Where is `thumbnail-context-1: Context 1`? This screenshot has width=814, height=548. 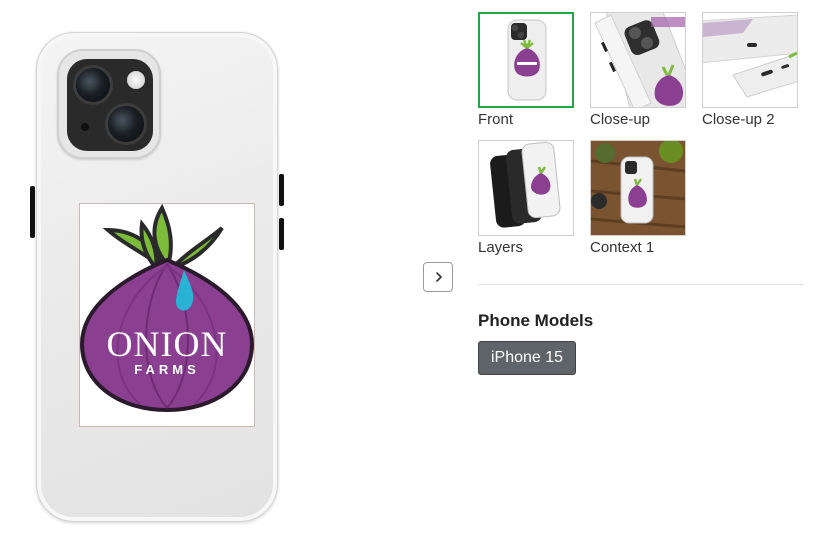 thumbnail-context-1: Context 1 is located at coordinates (638, 198).